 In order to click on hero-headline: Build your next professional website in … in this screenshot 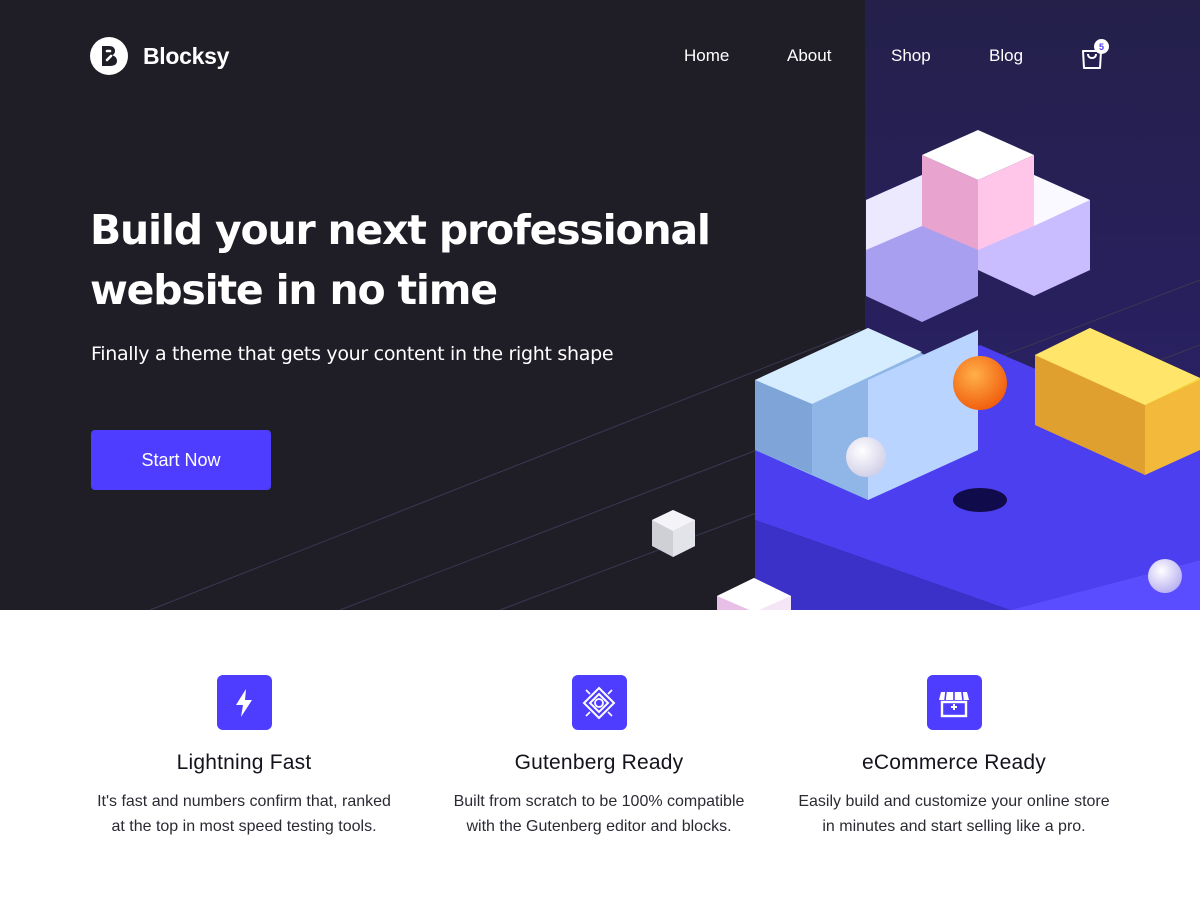, I will do `click(410, 260)`.